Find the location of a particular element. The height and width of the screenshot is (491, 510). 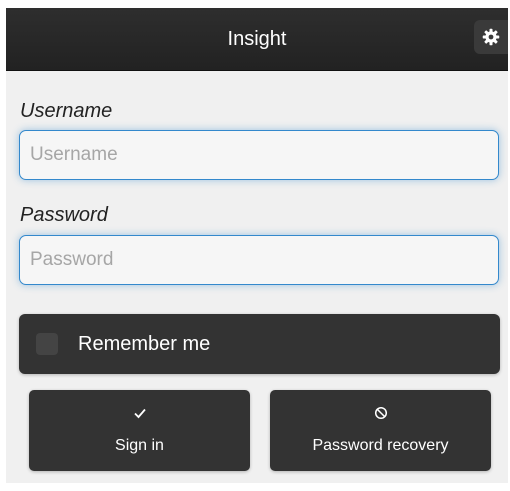

page-title: Insight is located at coordinates (257, 39).